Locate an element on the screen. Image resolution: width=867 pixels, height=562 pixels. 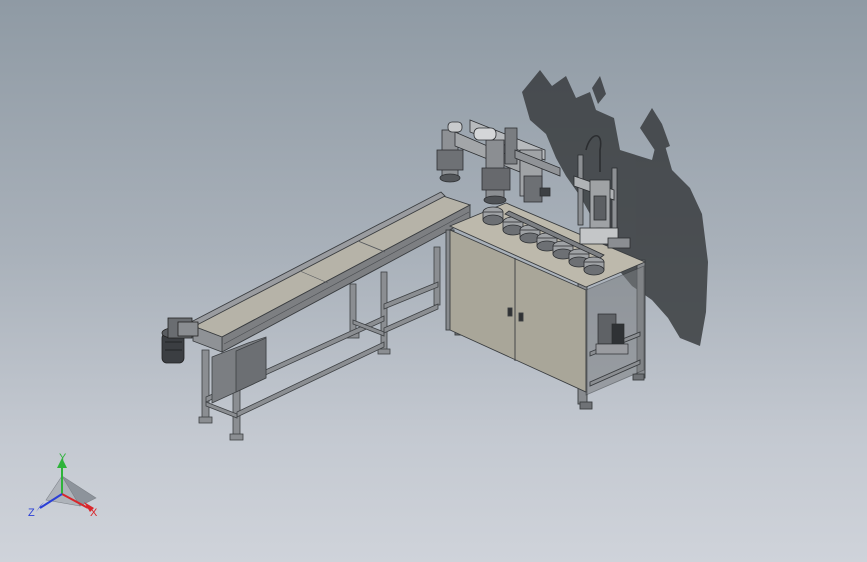
y-axis-label: Y is located at coordinates (63, 458).